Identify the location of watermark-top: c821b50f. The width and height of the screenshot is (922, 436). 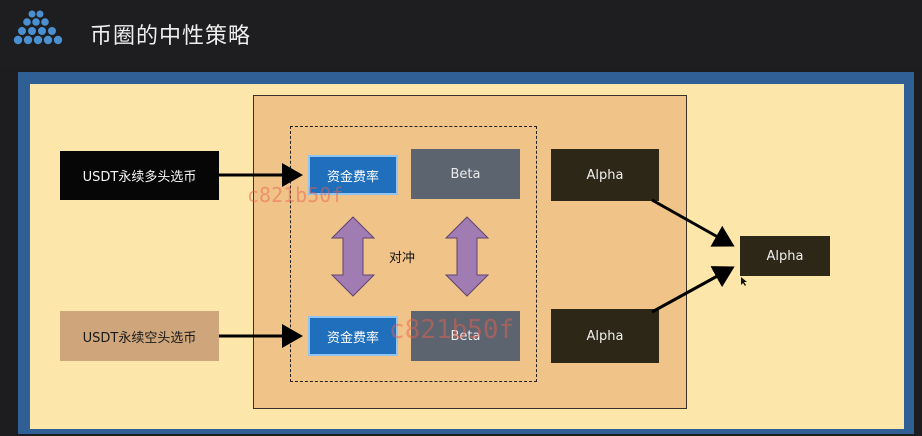
(295, 195).